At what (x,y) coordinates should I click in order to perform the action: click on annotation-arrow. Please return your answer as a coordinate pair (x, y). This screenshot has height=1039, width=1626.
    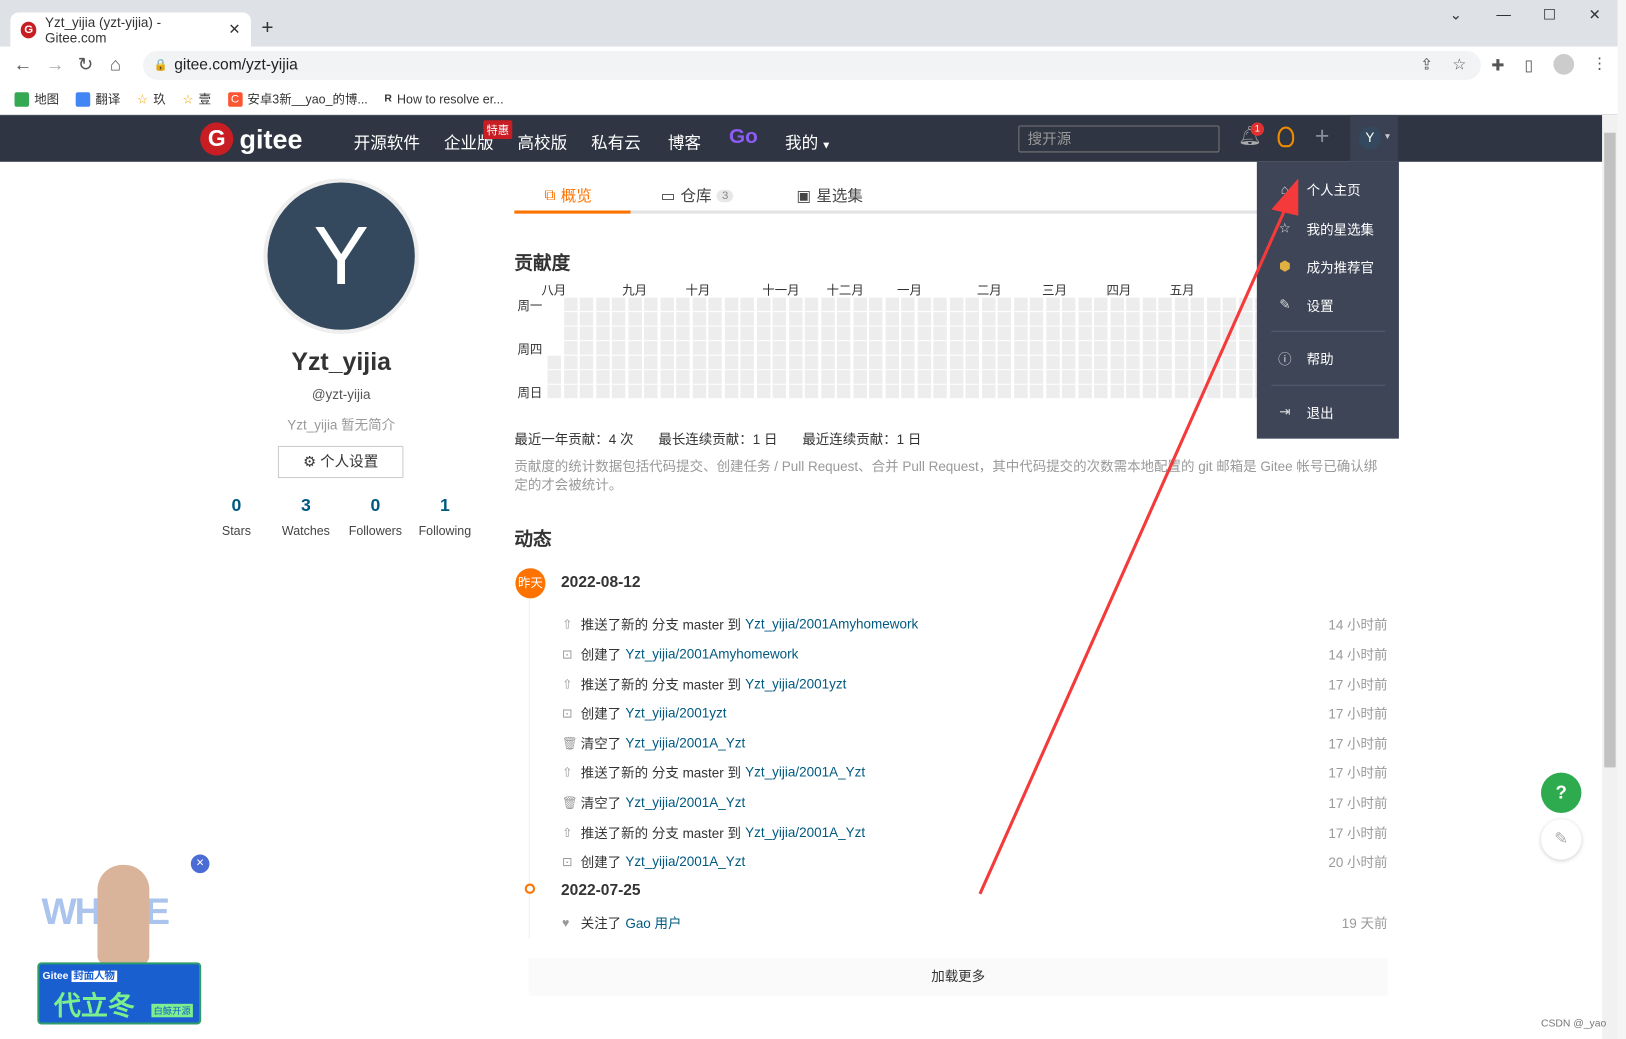
    Looking at the image, I should click on (1138, 536).